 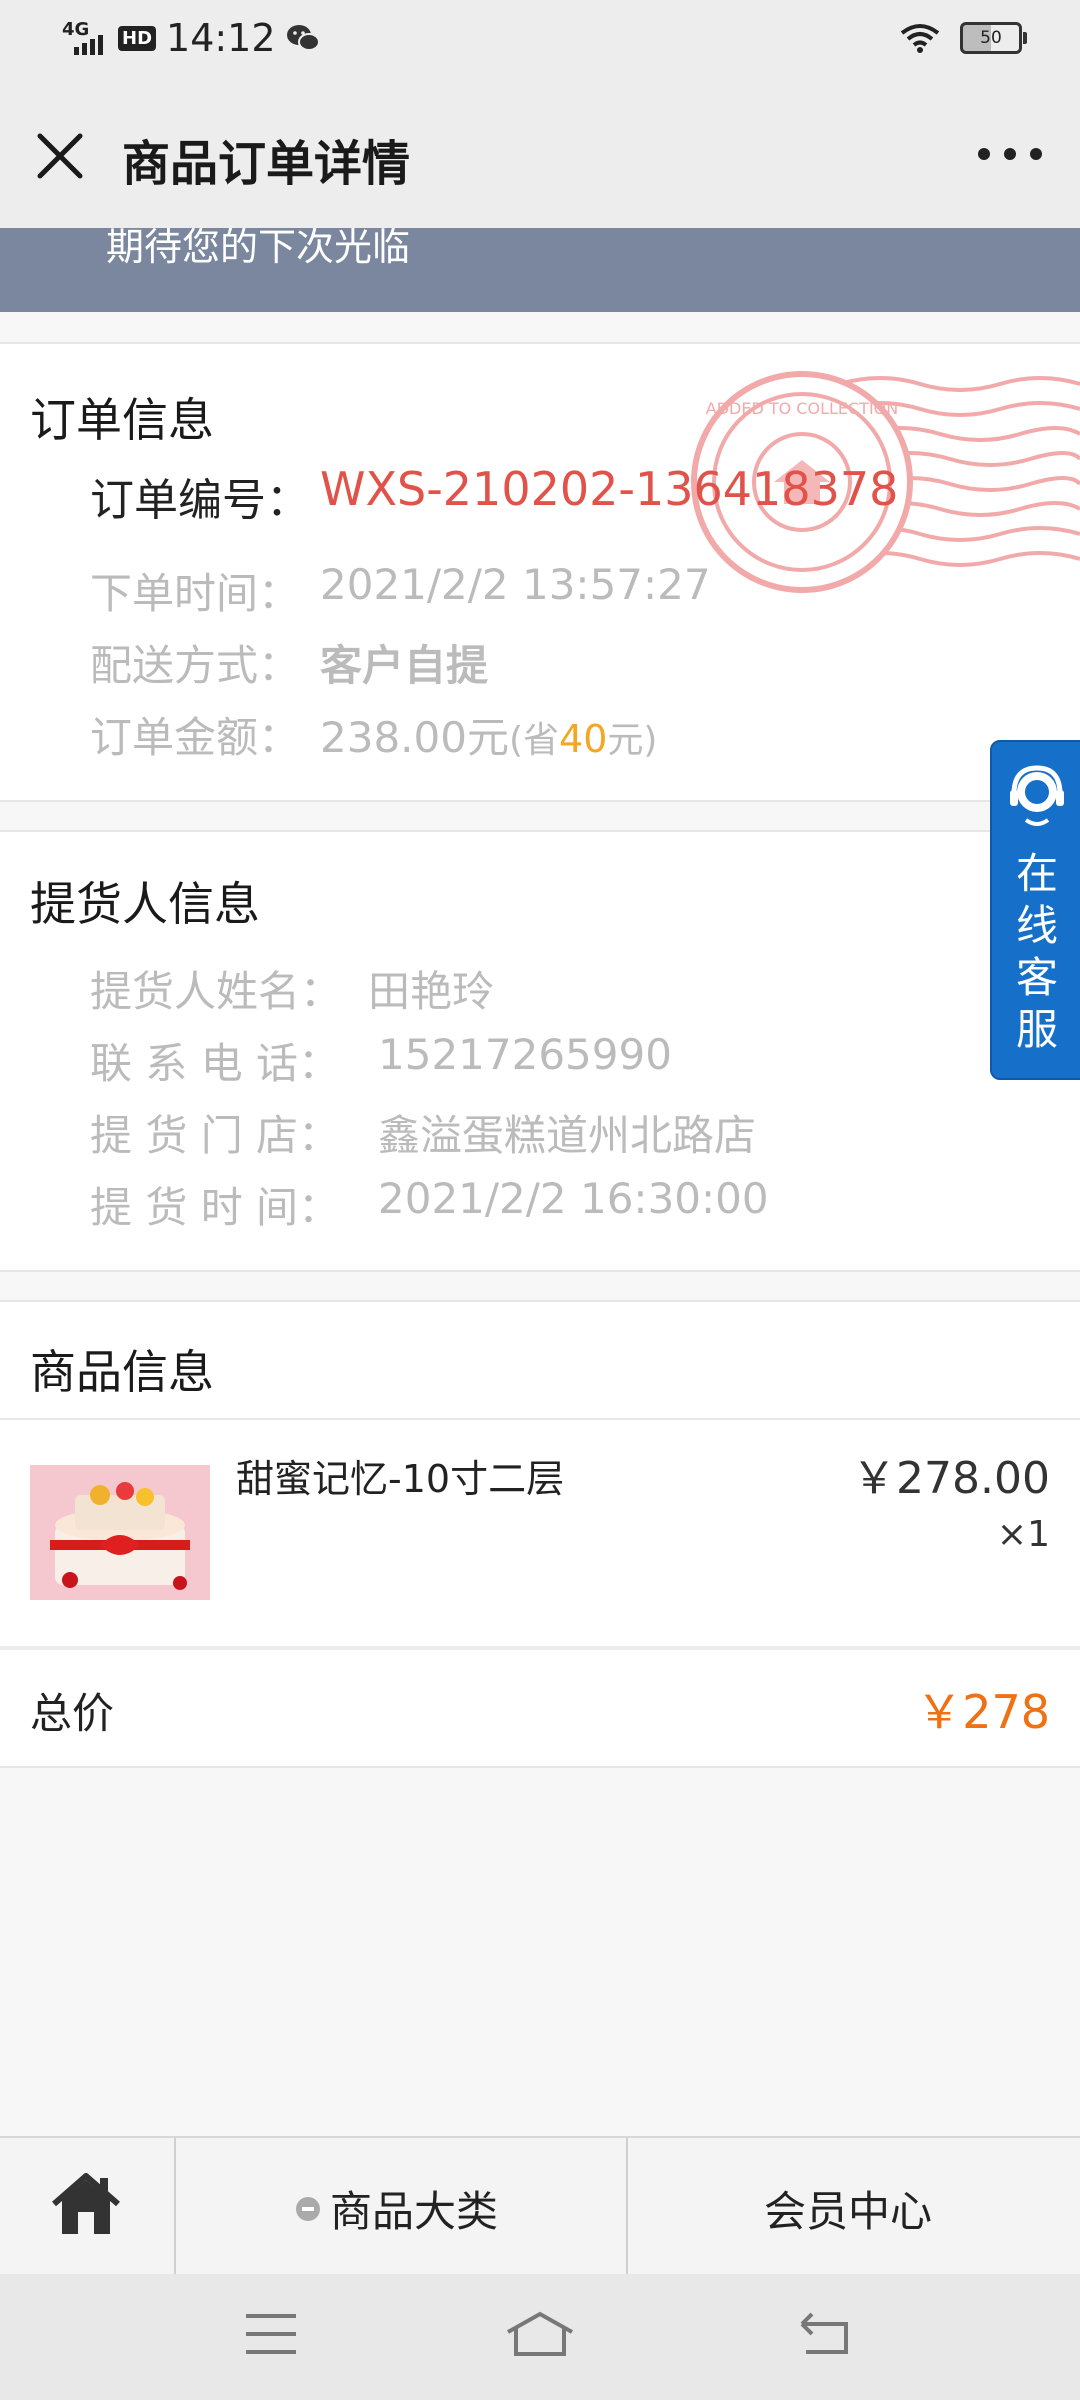 I want to click on status-left: 4G HD 14:12, so click(x=191, y=38).